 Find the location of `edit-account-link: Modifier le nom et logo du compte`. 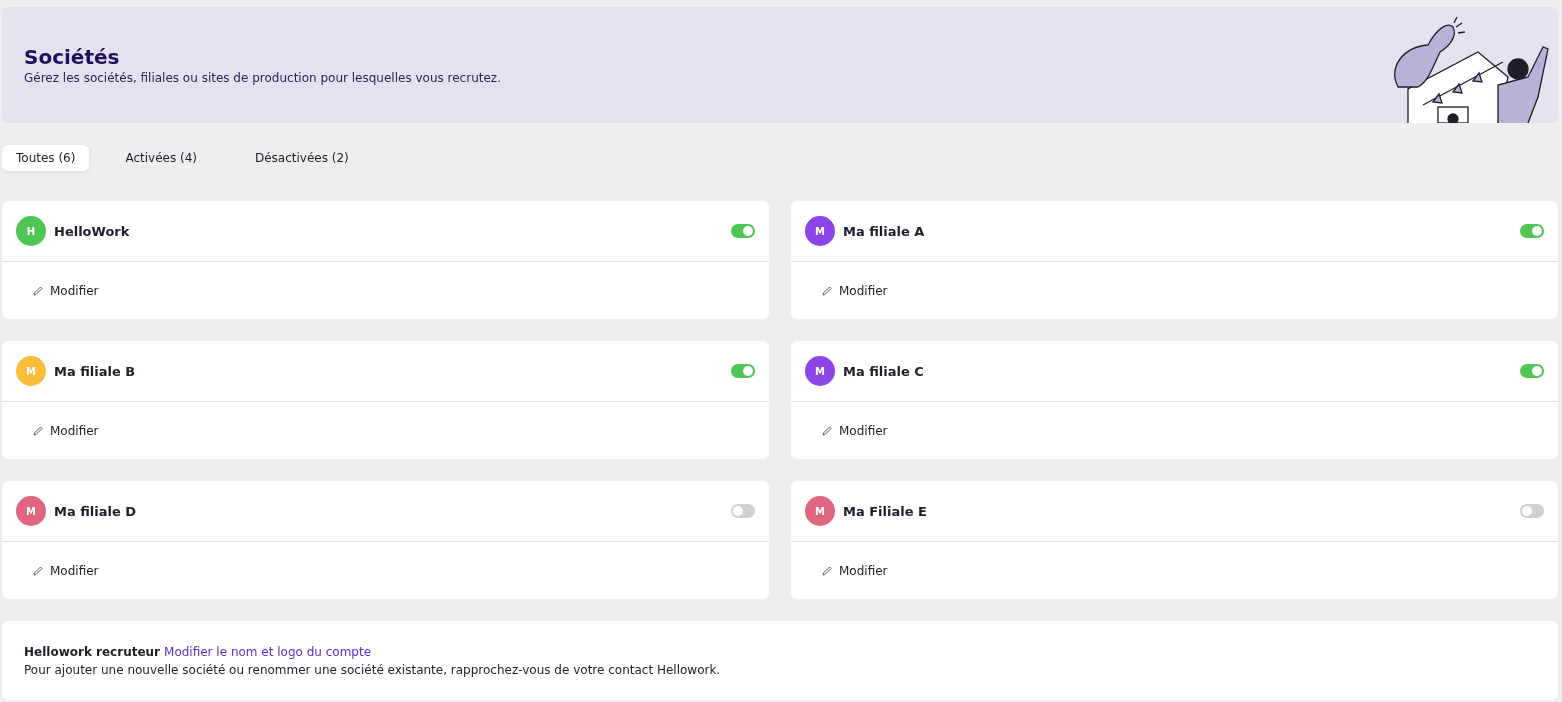

edit-account-link: Modifier le nom et logo du compte is located at coordinates (268, 651).